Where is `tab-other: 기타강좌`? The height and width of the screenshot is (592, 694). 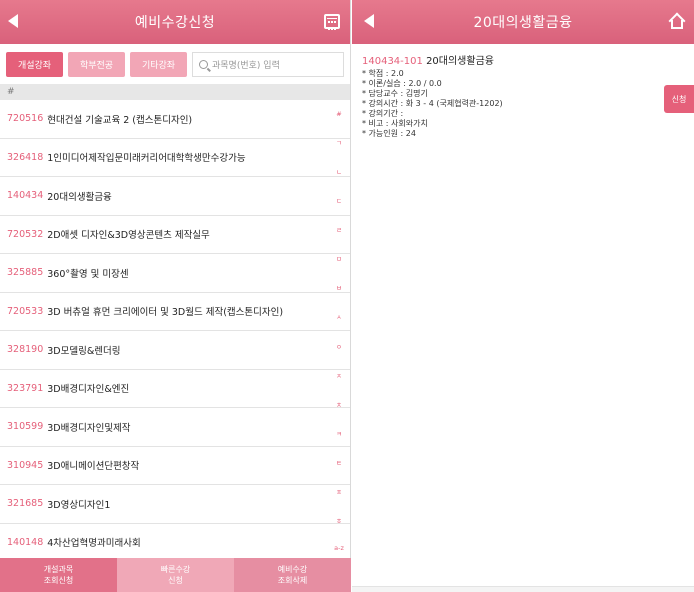
tab-other: 기타강좌 is located at coordinates (158, 64).